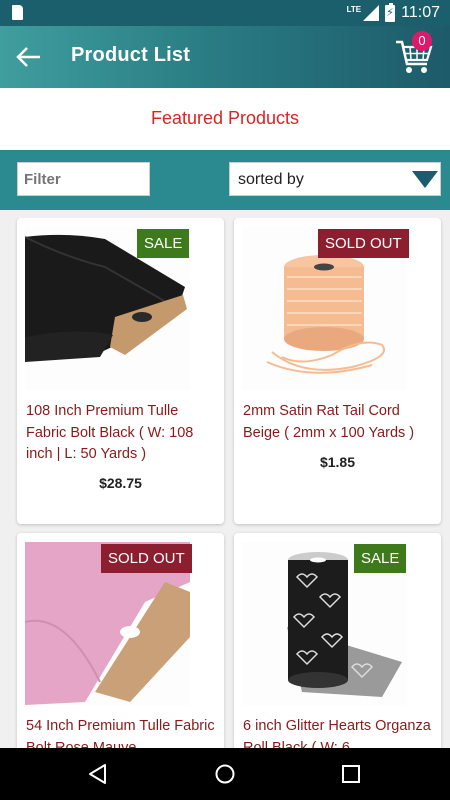 This screenshot has height=800, width=450. What do you see at coordinates (83, 179) in the screenshot?
I see `filter-input` at bounding box center [83, 179].